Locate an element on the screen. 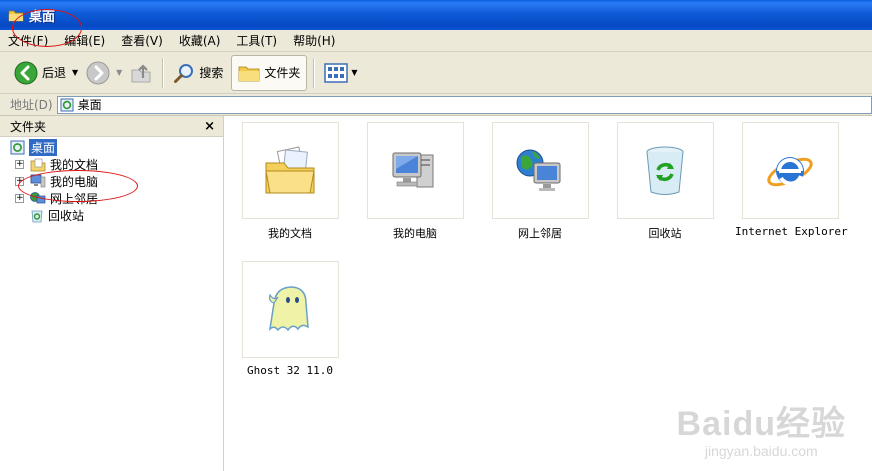 This screenshot has width=872, height=471. views-dropdown-icon: ▼ is located at coordinates (354, 72).